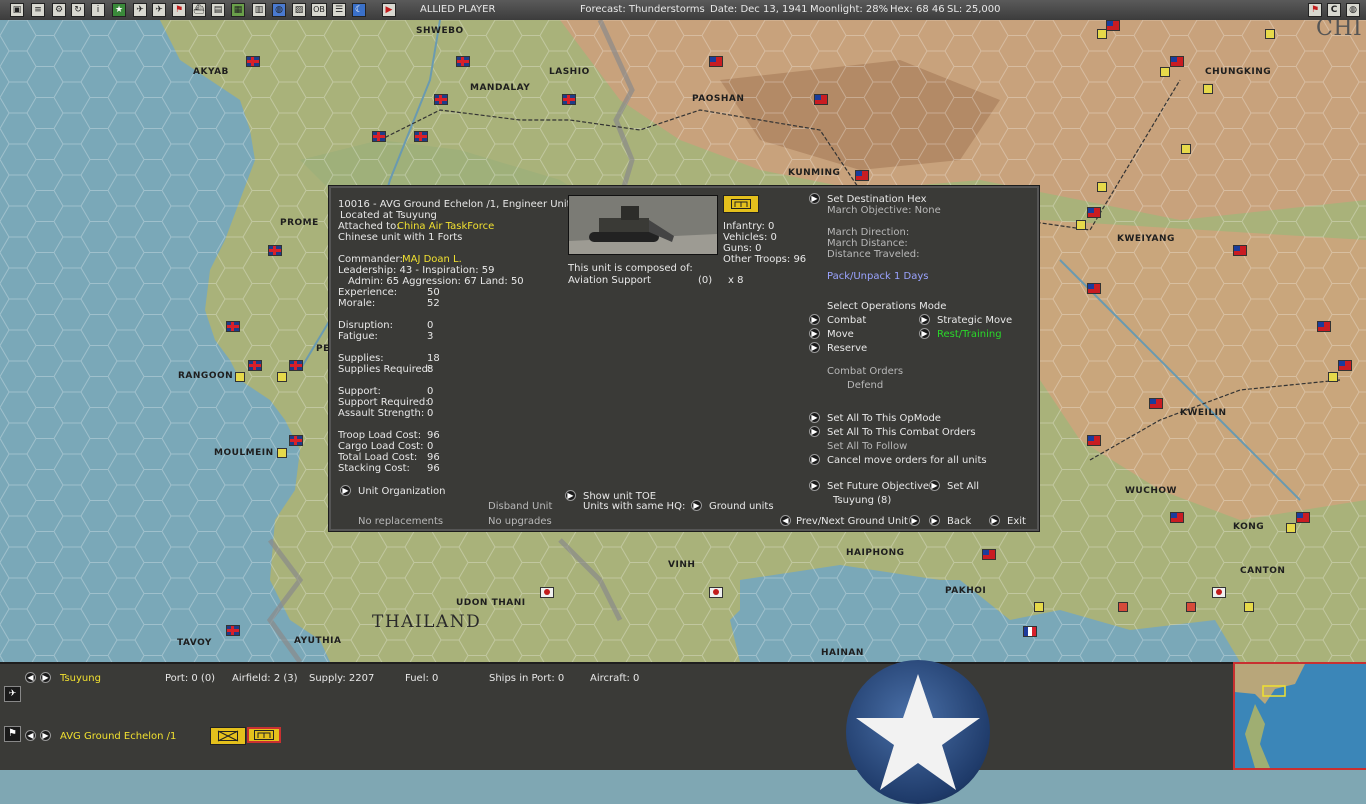 This screenshot has width=1366, height=804. Describe the element at coordinates (389, 10) in the screenshot. I see `play-icon: ▶` at that location.